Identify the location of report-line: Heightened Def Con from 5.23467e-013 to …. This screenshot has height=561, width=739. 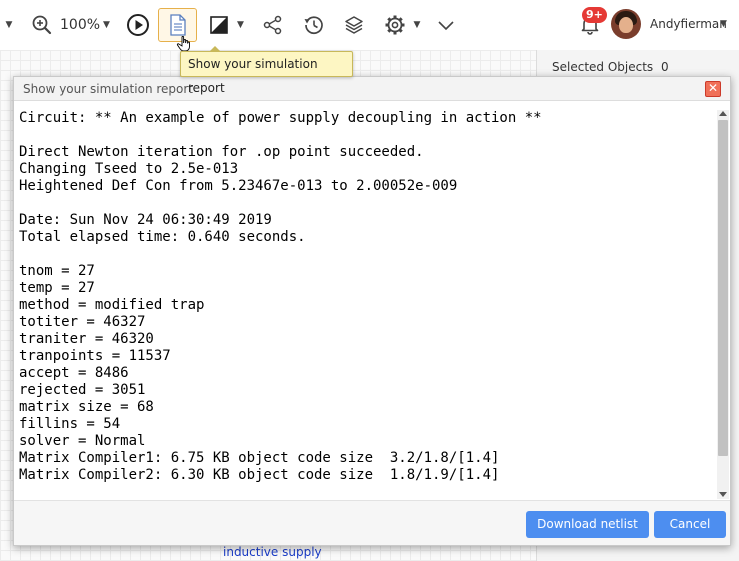
(238, 186).